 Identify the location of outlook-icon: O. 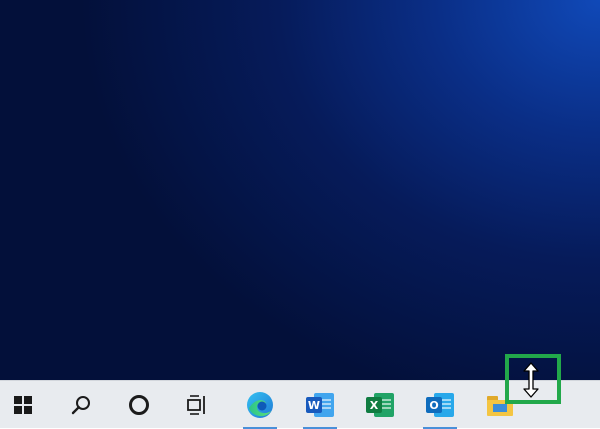
(440, 405).